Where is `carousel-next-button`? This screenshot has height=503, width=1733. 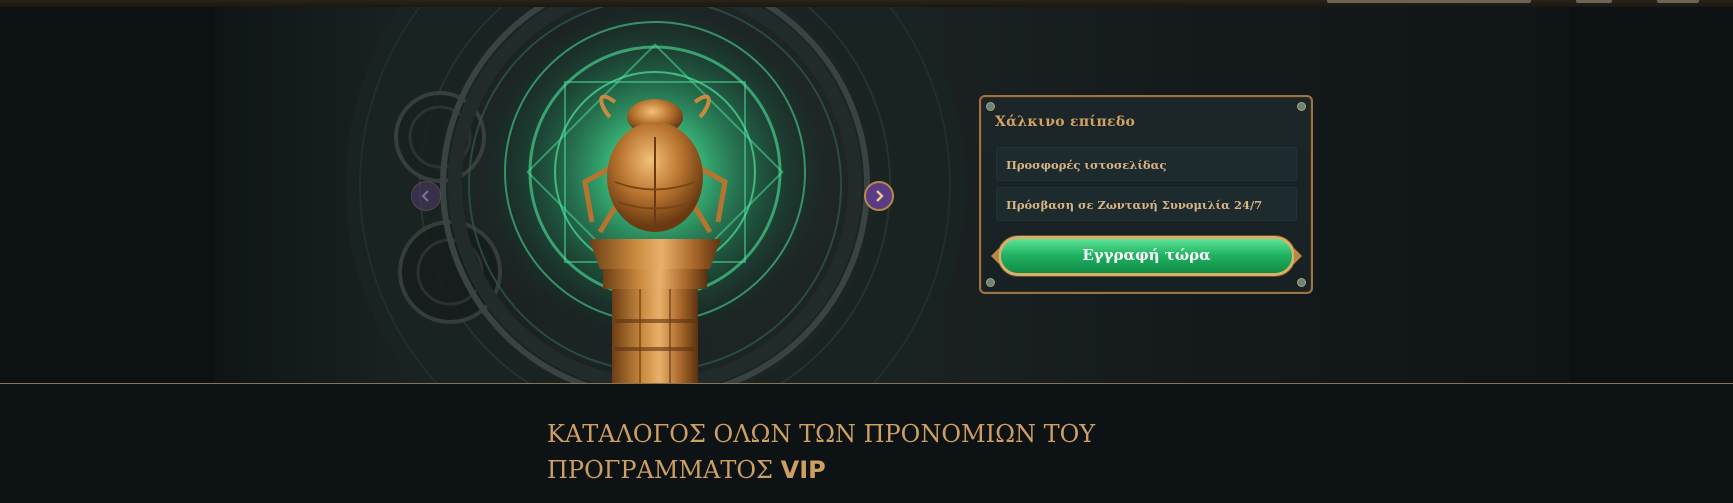 carousel-next-button is located at coordinates (879, 196).